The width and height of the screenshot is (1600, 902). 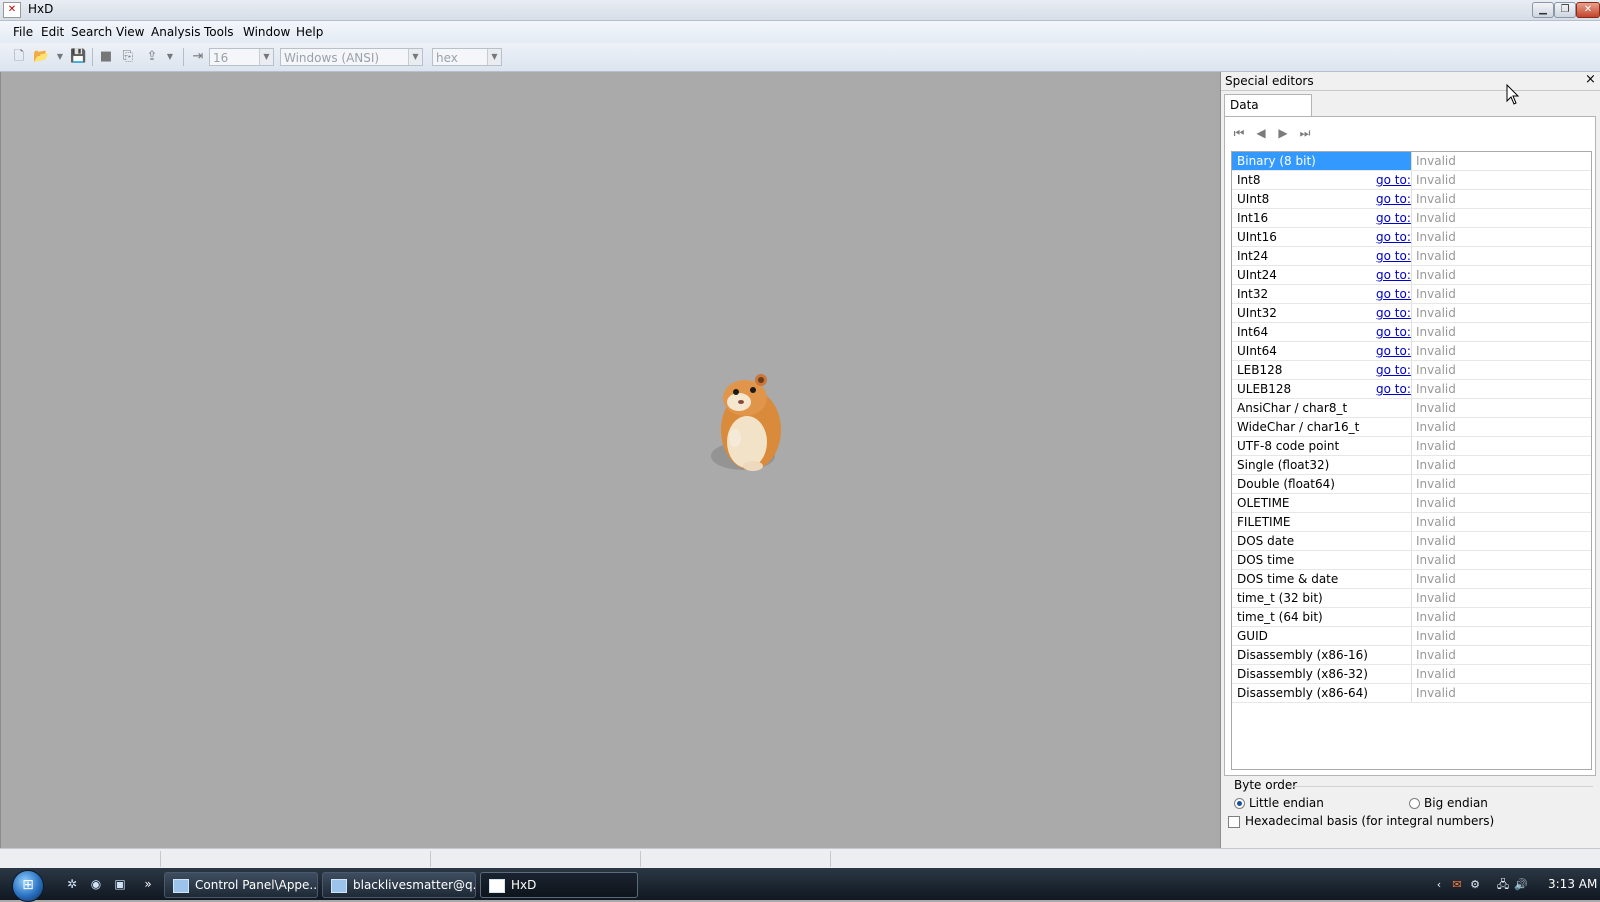 I want to click on new-file-icon: 🗋, so click(x=19, y=57).